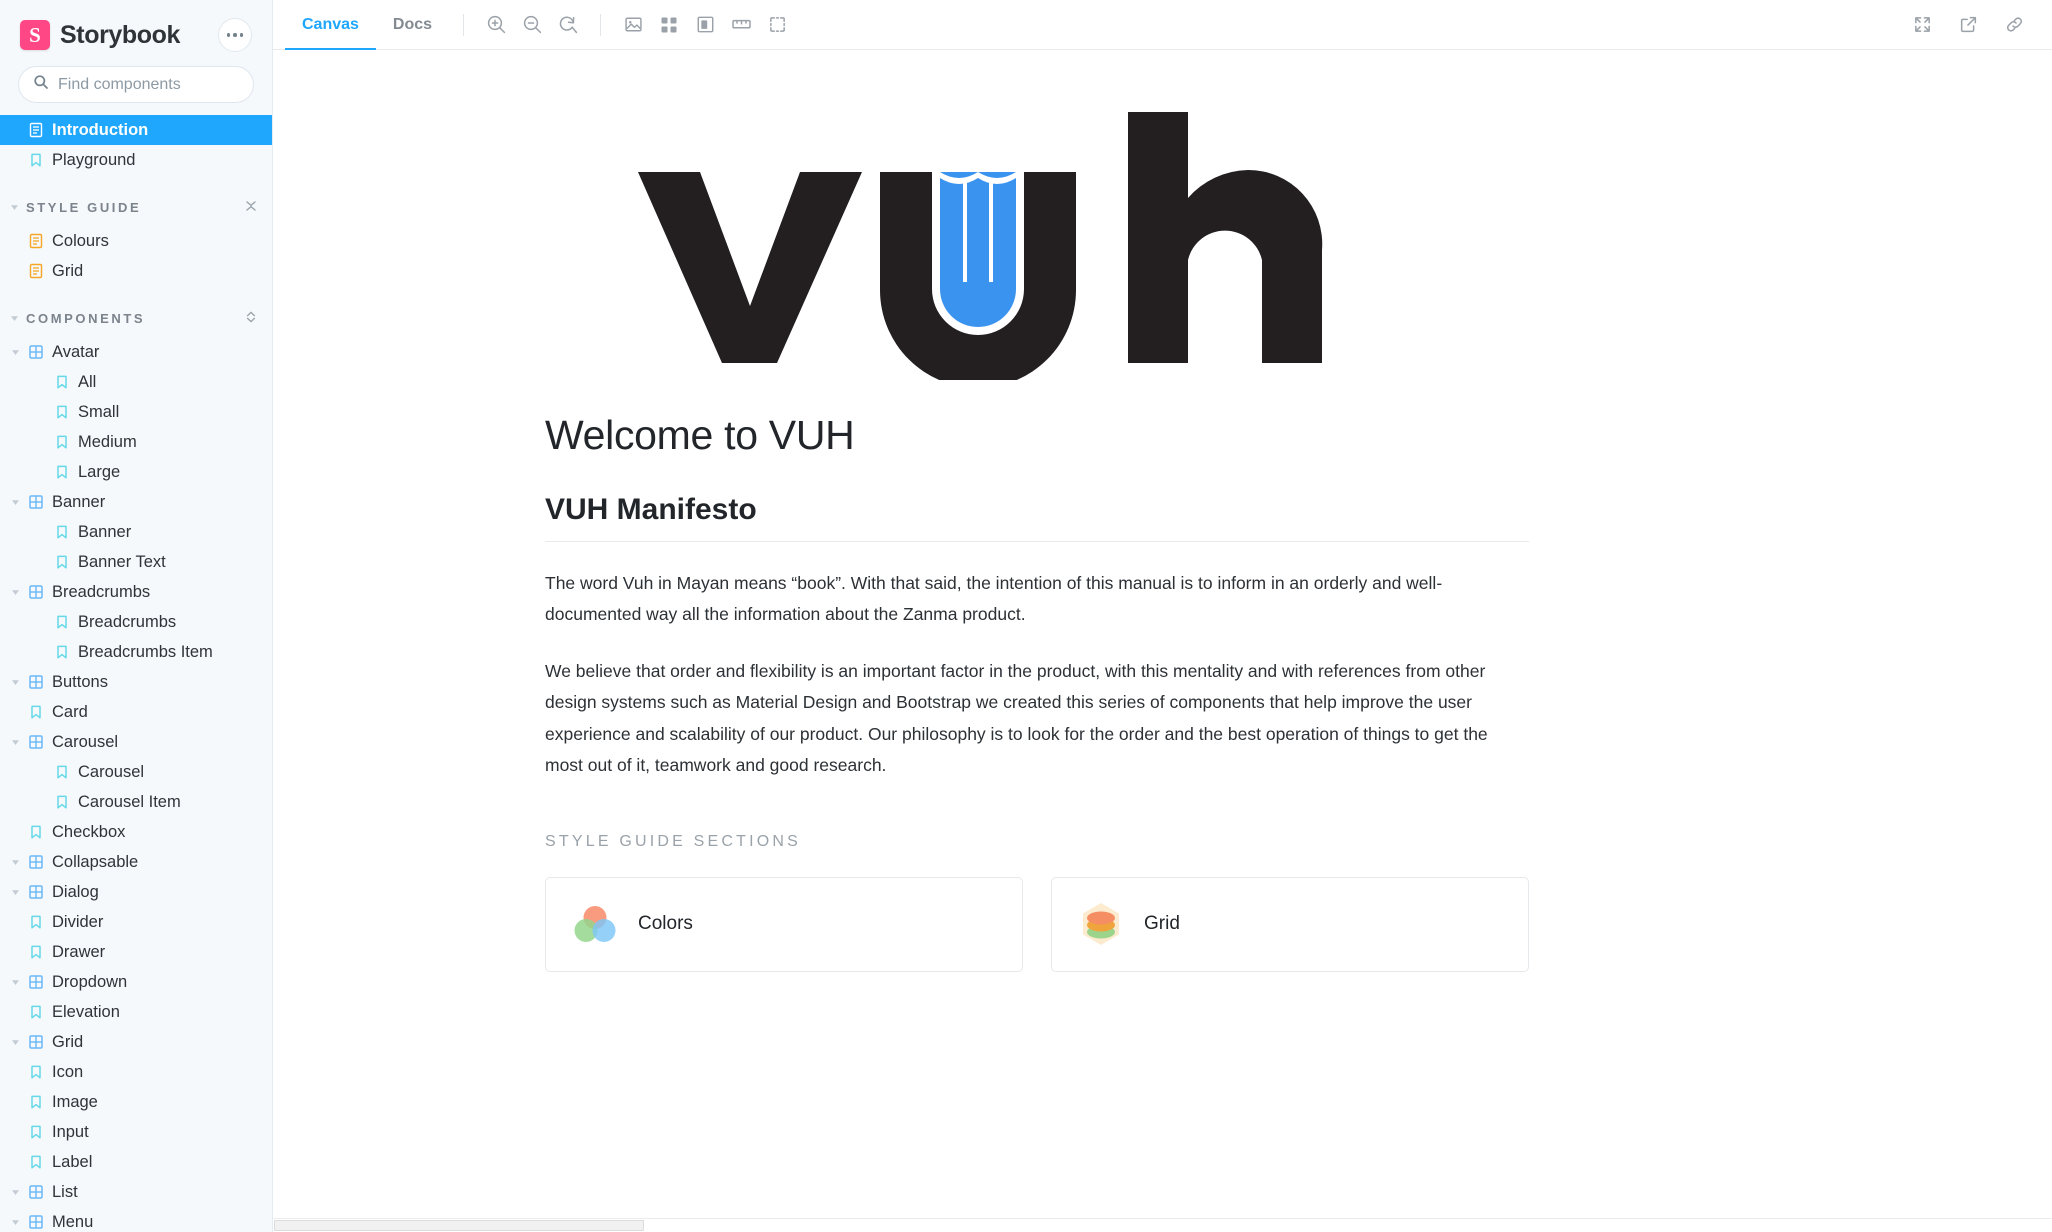  I want to click on sidebar-item-label: Icon, so click(68, 1071).